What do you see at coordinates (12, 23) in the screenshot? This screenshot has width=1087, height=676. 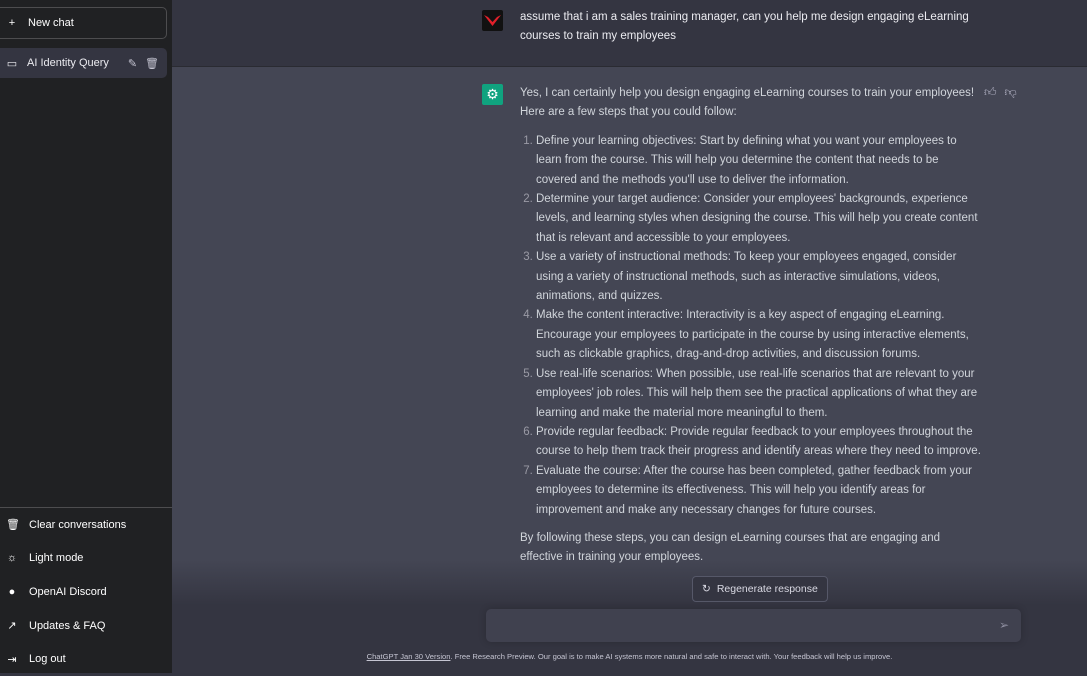 I see `plus-icon: +` at bounding box center [12, 23].